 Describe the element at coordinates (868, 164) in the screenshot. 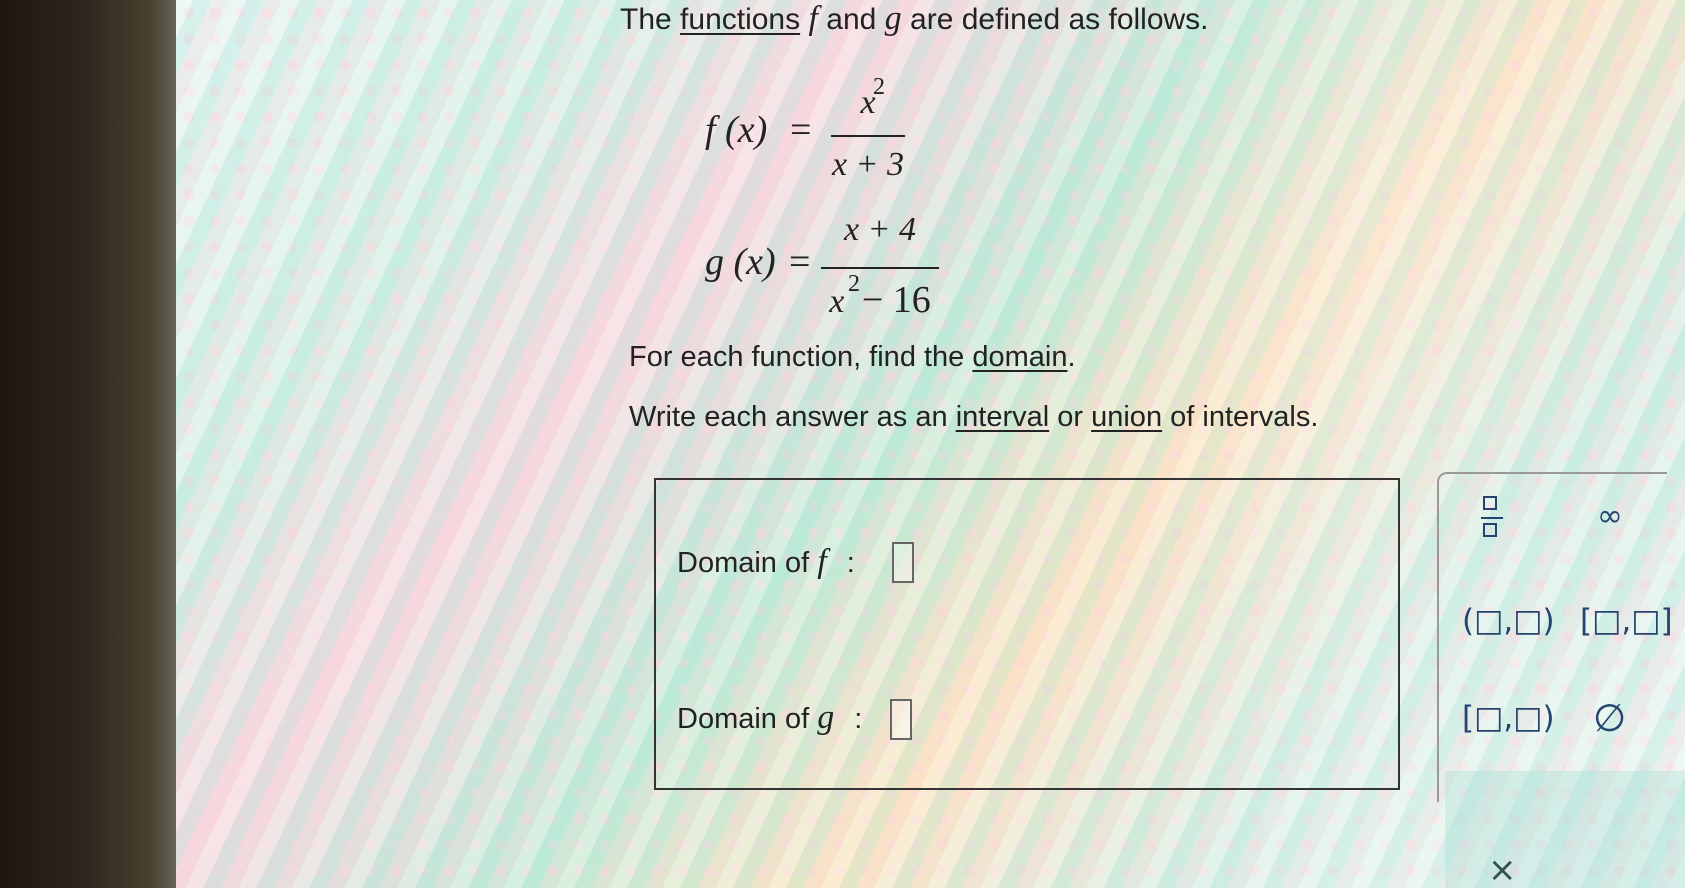

I see `f-denominator: x + 3` at that location.